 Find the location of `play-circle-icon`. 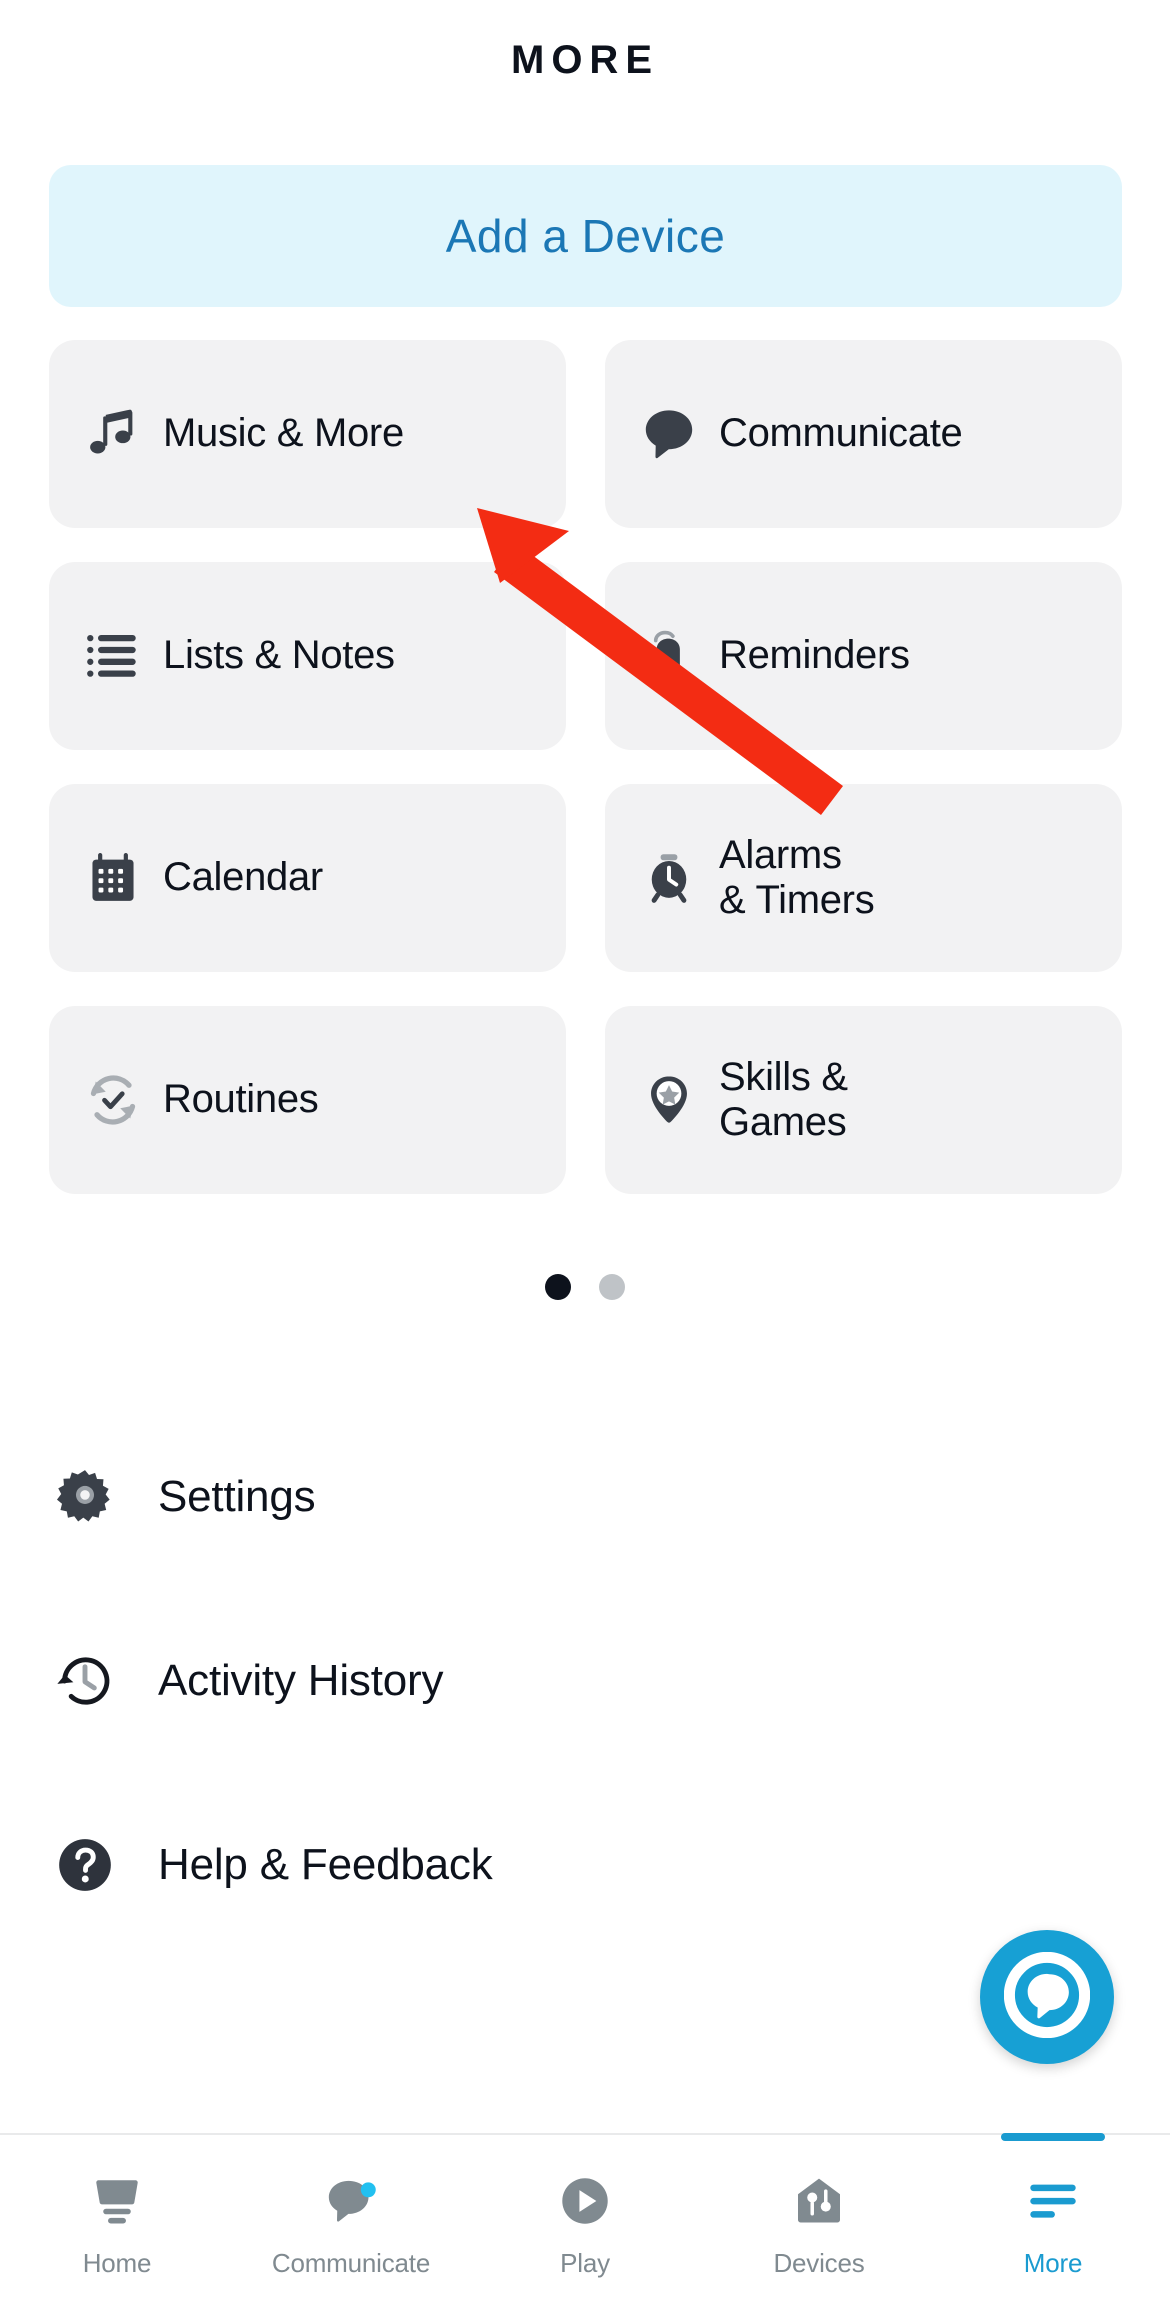

play-circle-icon is located at coordinates (585, 2201).